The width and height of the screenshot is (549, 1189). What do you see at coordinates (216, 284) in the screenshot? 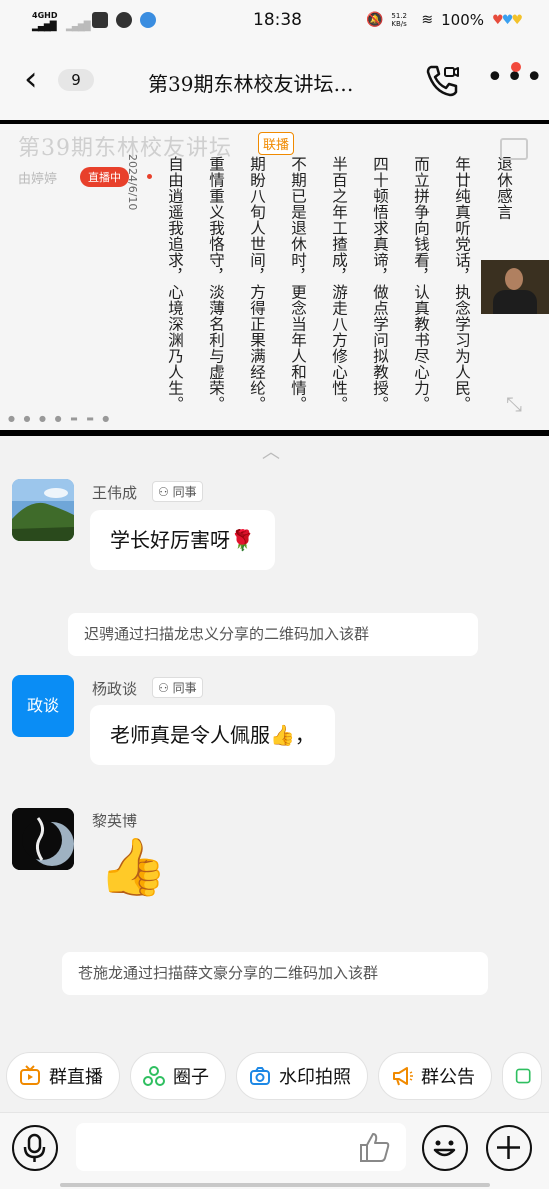
I see `poem-line: 重情重义我恪守，淡薄名利与虚荣。` at bounding box center [216, 284].